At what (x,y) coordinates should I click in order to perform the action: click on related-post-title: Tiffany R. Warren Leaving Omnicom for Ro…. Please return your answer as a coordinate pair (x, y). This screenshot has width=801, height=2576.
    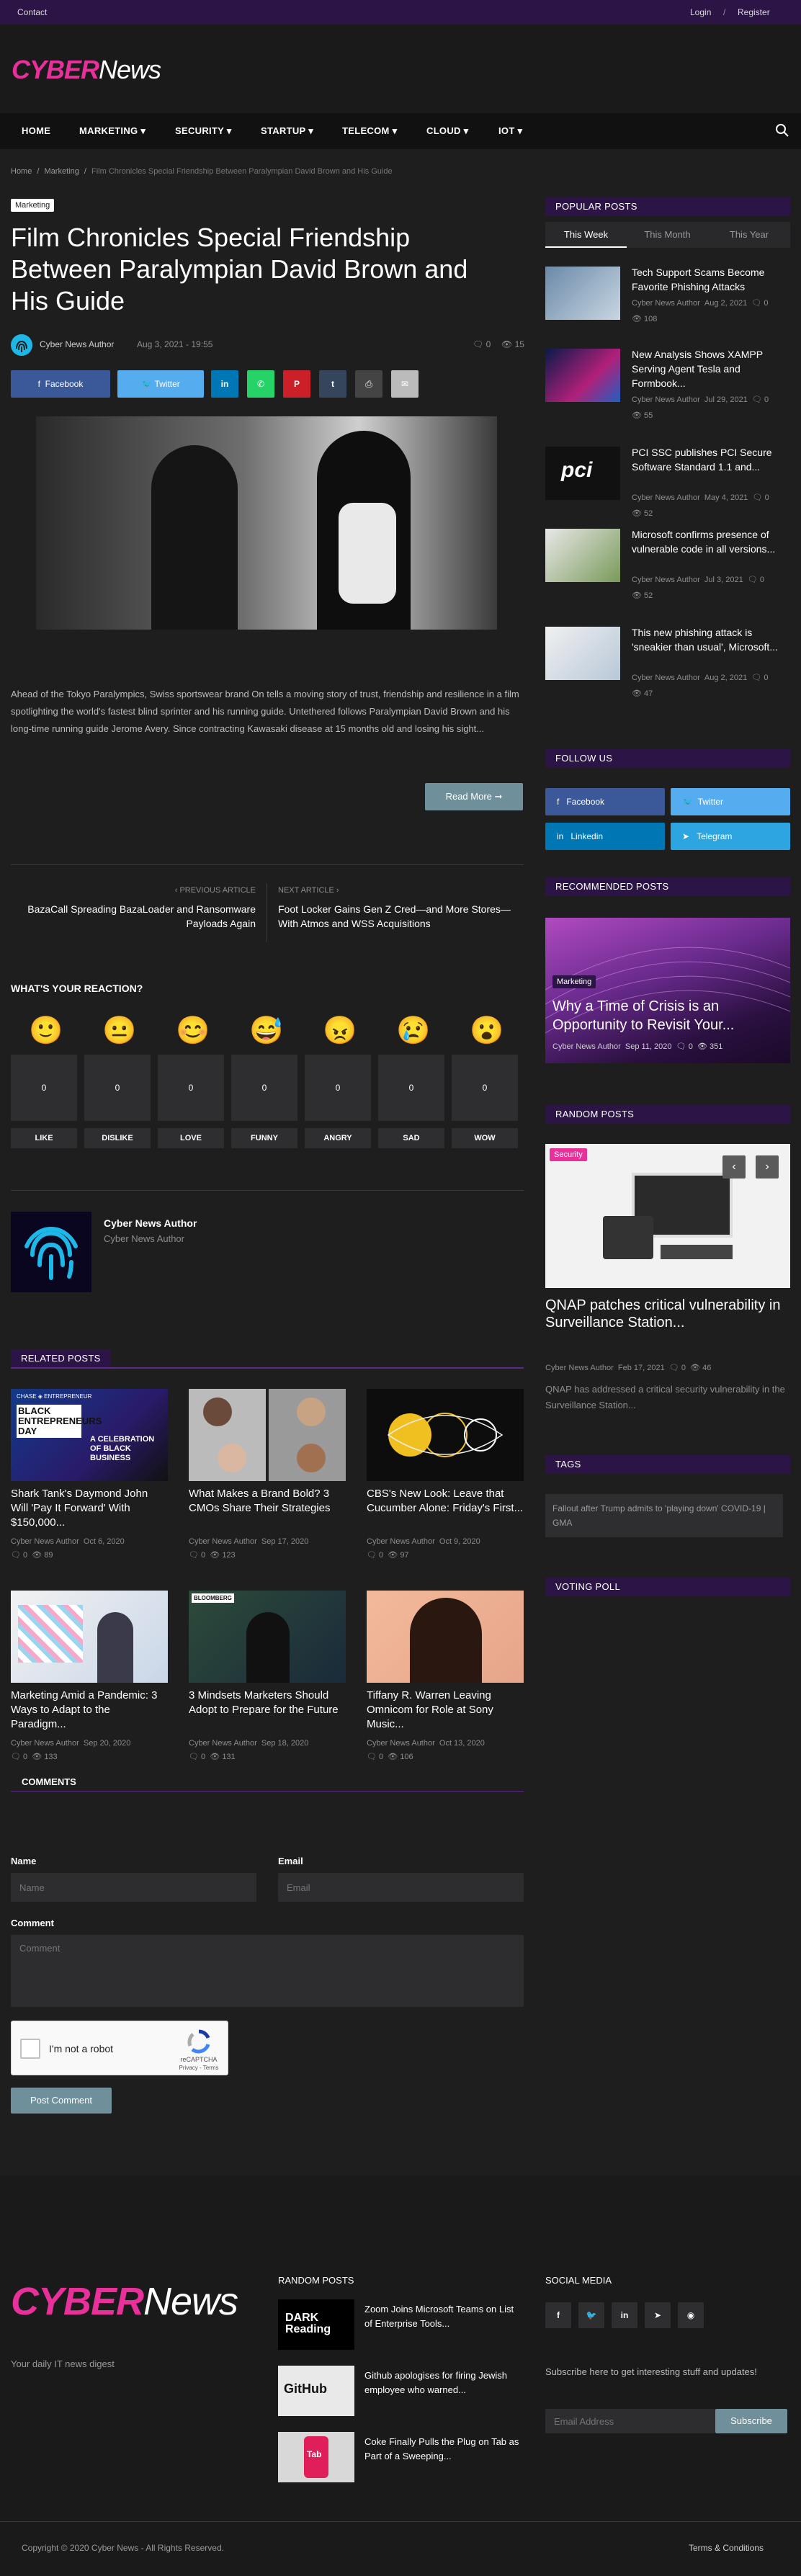
    Looking at the image, I should click on (445, 1711).